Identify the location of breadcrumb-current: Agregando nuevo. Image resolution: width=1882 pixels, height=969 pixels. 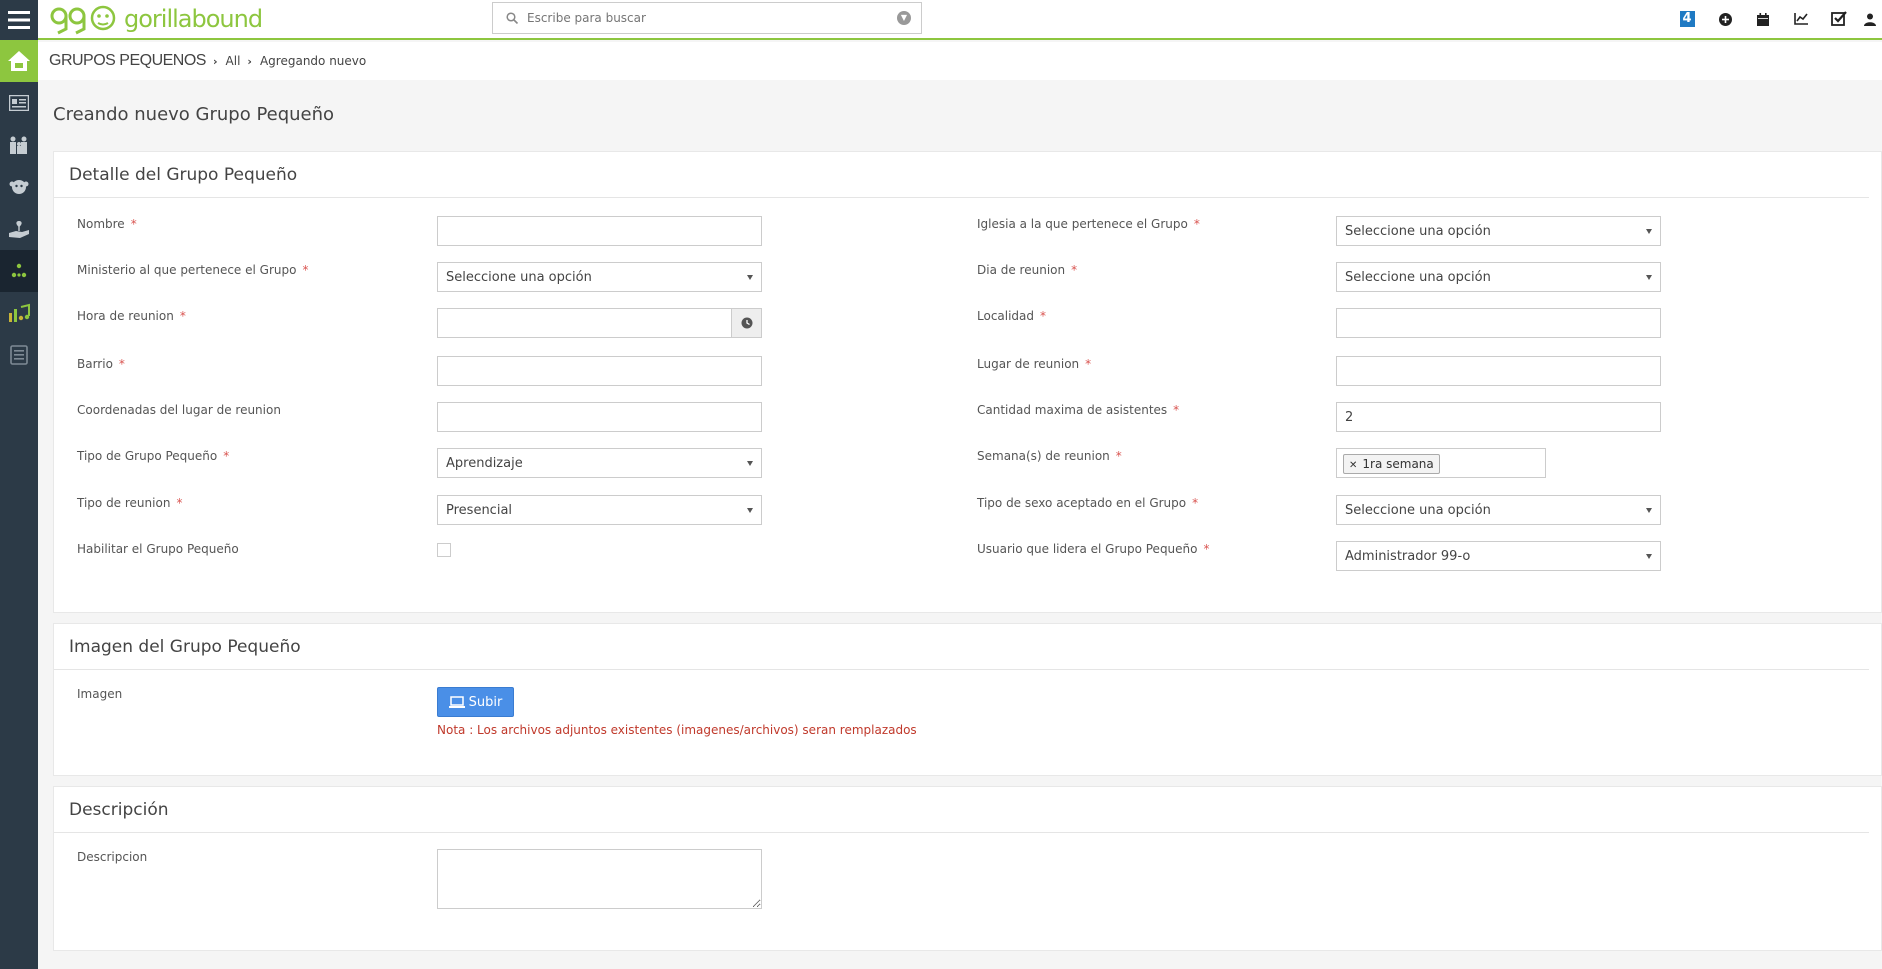
(313, 61).